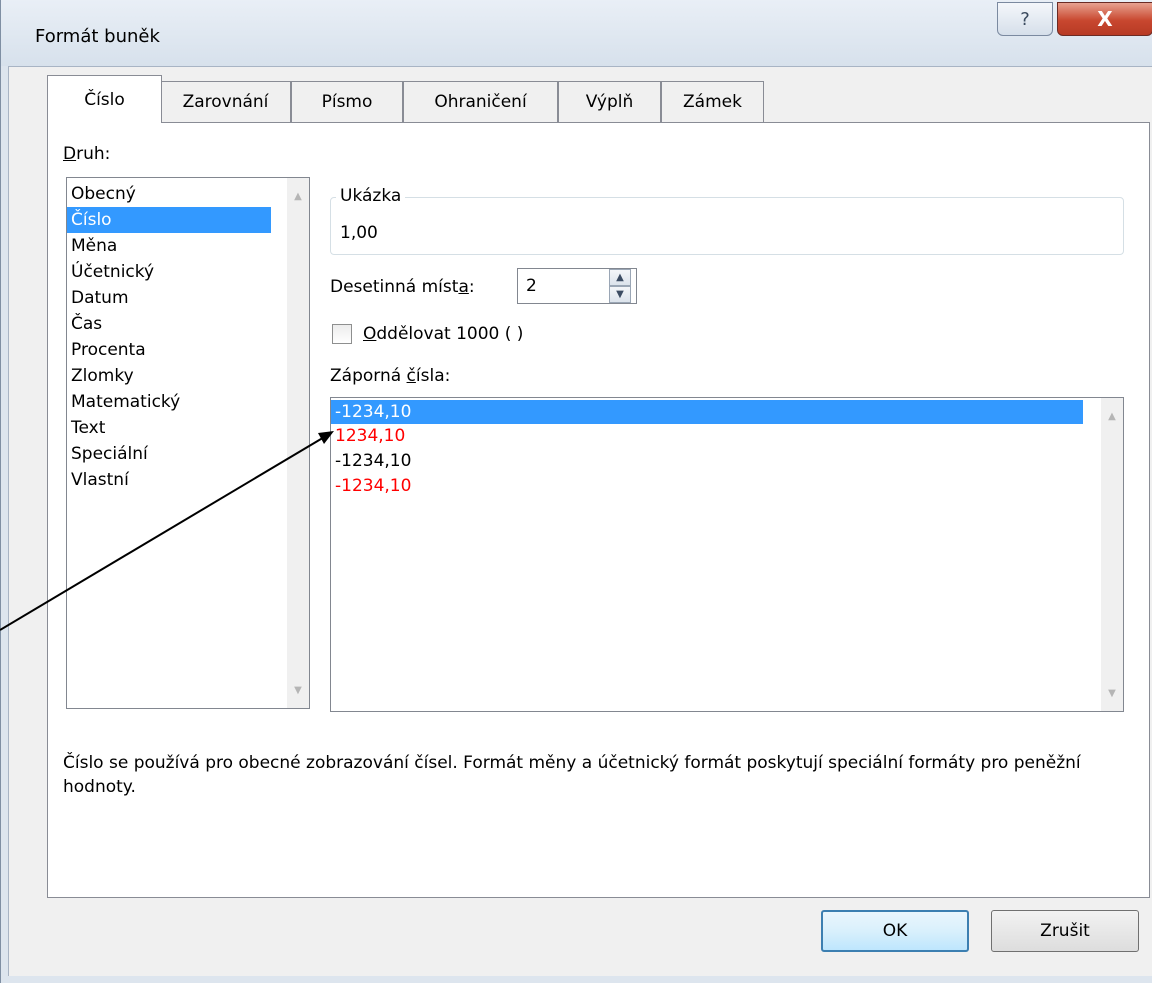  What do you see at coordinates (188, 454) in the screenshot?
I see `category-item: Speciální` at bounding box center [188, 454].